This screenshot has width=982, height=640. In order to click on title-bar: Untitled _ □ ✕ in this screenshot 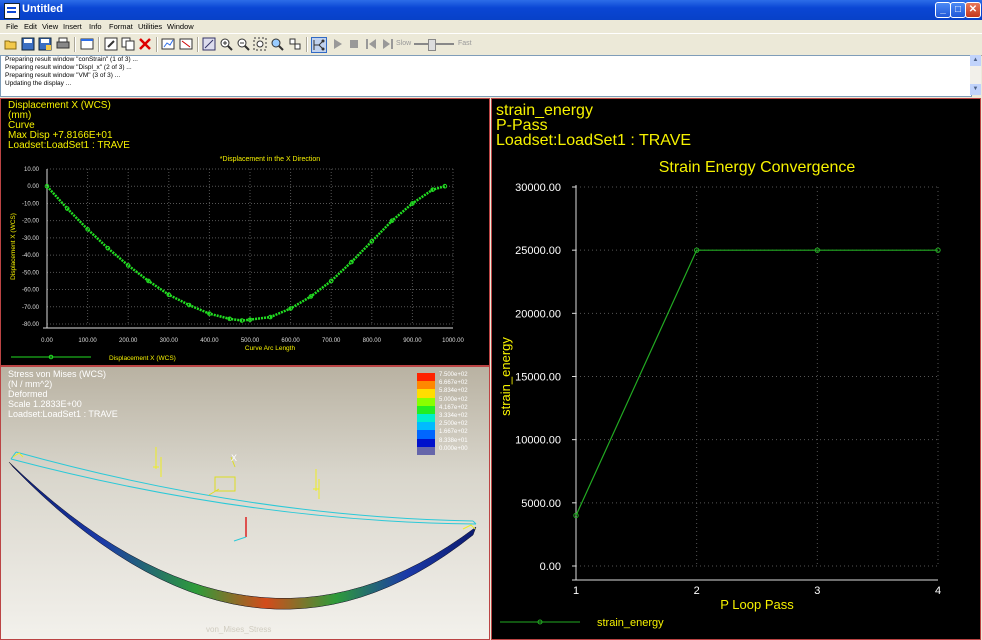, I will do `click(491, 10)`.